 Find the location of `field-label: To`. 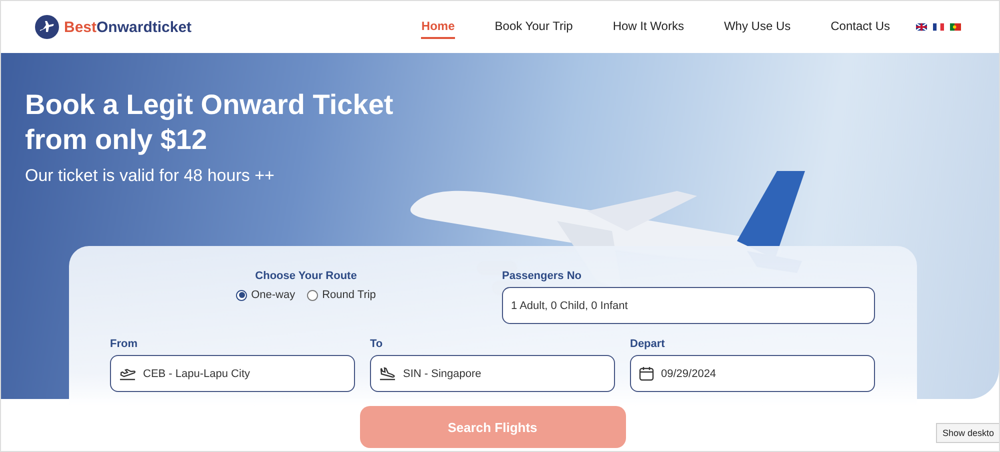

field-label: To is located at coordinates (377, 344).